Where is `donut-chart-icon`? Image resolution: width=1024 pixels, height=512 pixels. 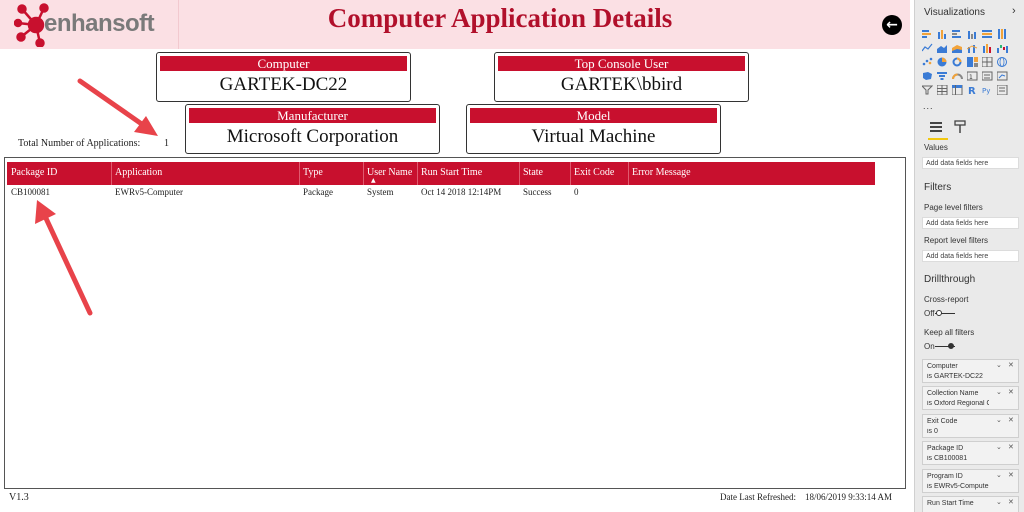 donut-chart-icon is located at coordinates (957, 62).